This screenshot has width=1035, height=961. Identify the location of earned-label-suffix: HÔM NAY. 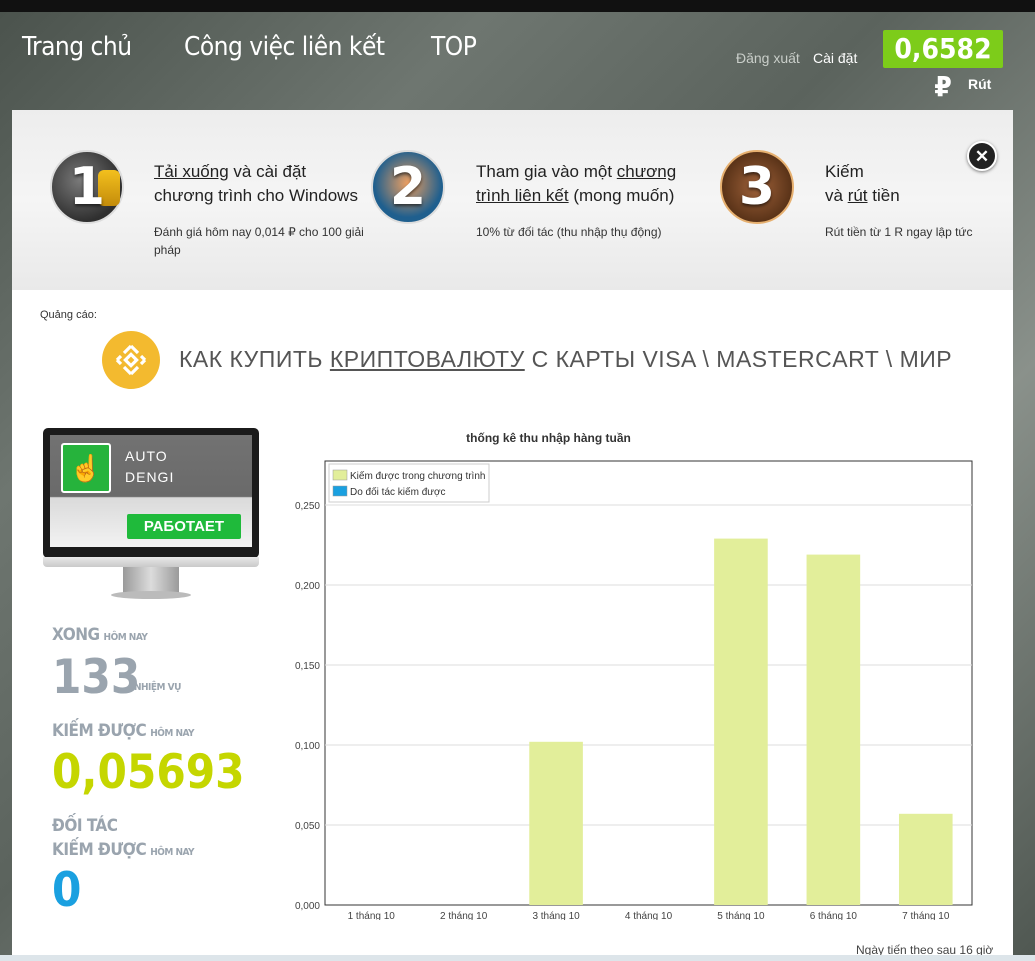
(172, 733).